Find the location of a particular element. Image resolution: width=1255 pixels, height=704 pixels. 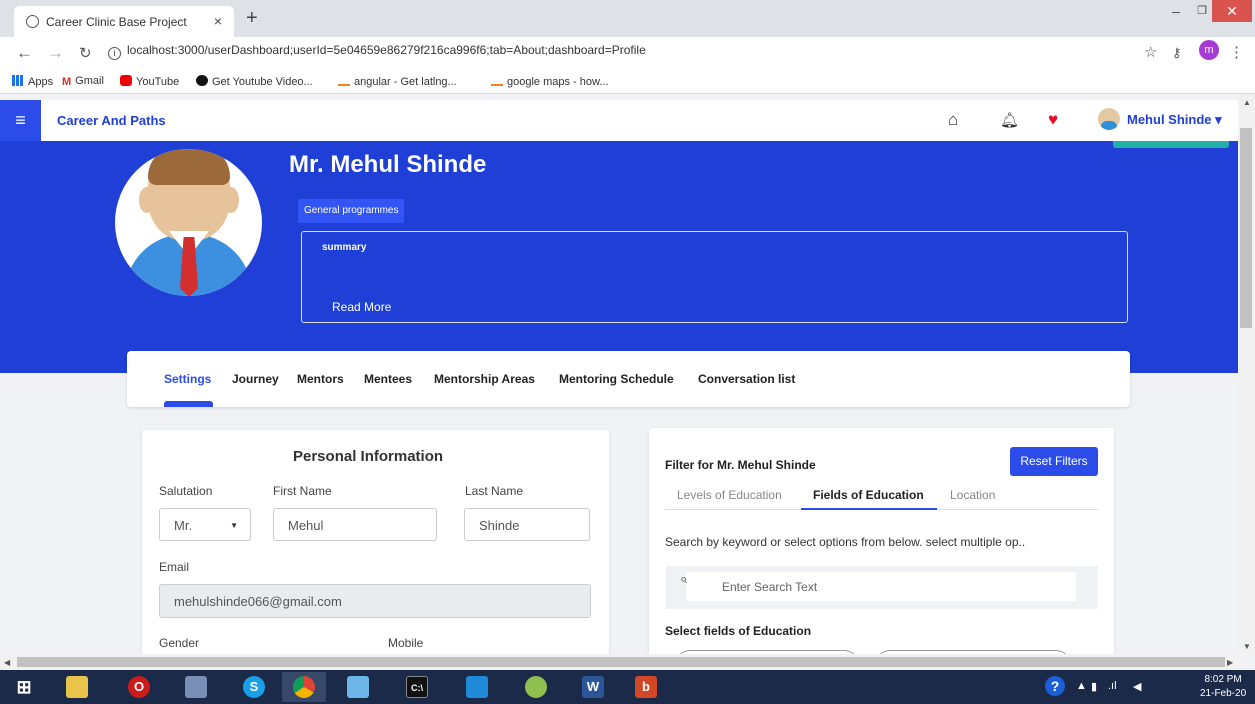

email-field: mehulshinde066@gmail.com is located at coordinates (375, 601).